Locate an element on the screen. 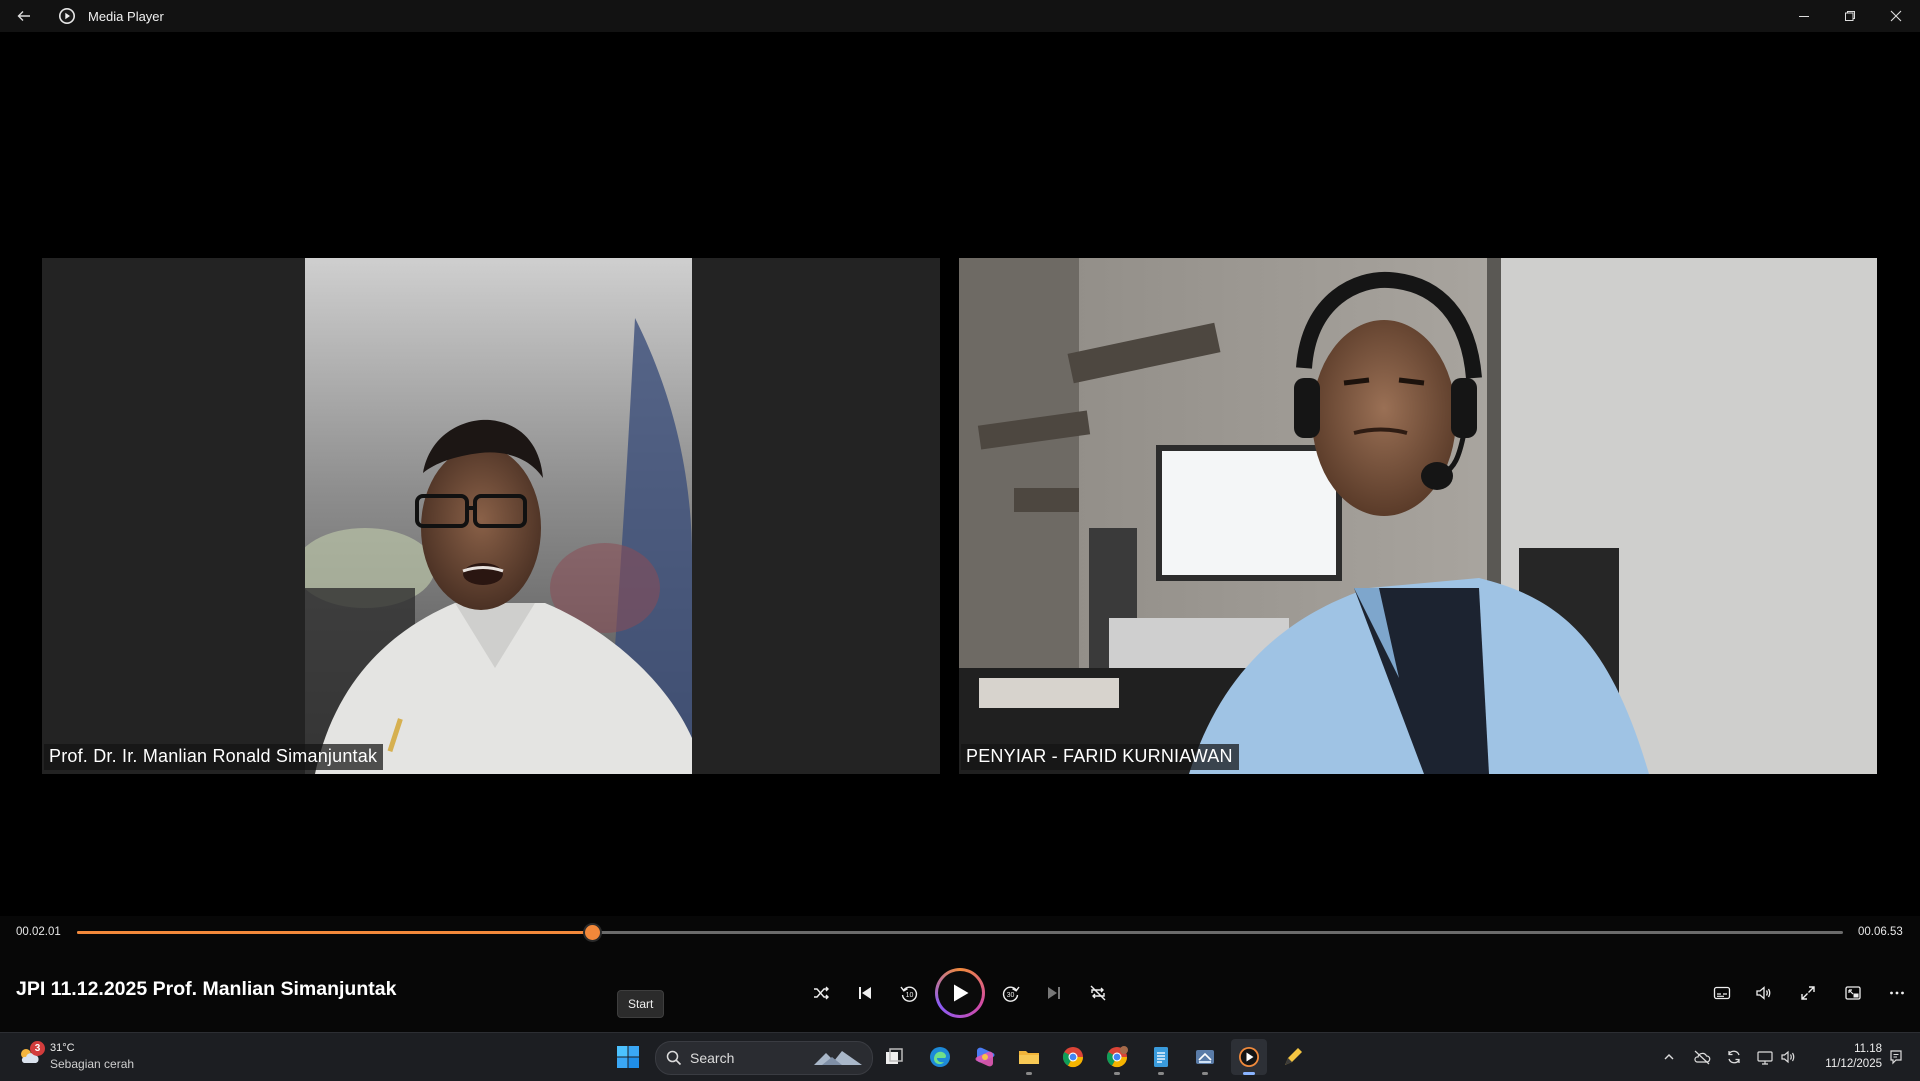 Image resolution: width=1920 pixels, height=1081 pixels. seek-bar: 00.02.01 00.06.53 is located at coordinates (960, 940).